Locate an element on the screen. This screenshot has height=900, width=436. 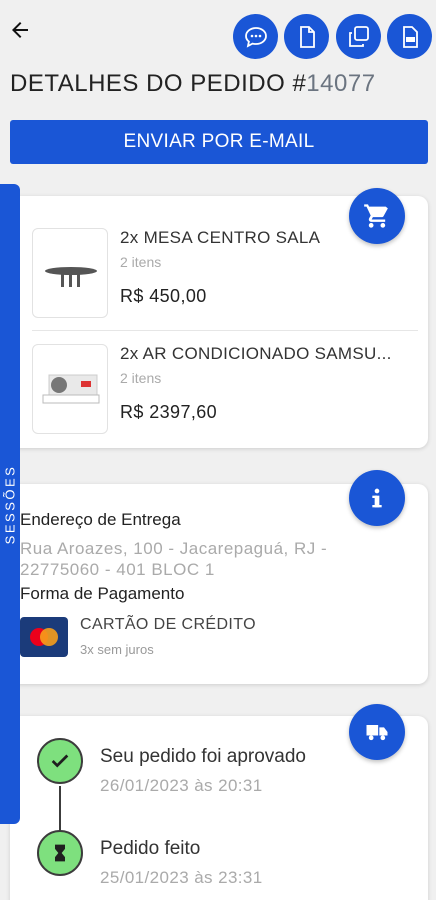
installments: 3x sem juros is located at coordinates (117, 649).